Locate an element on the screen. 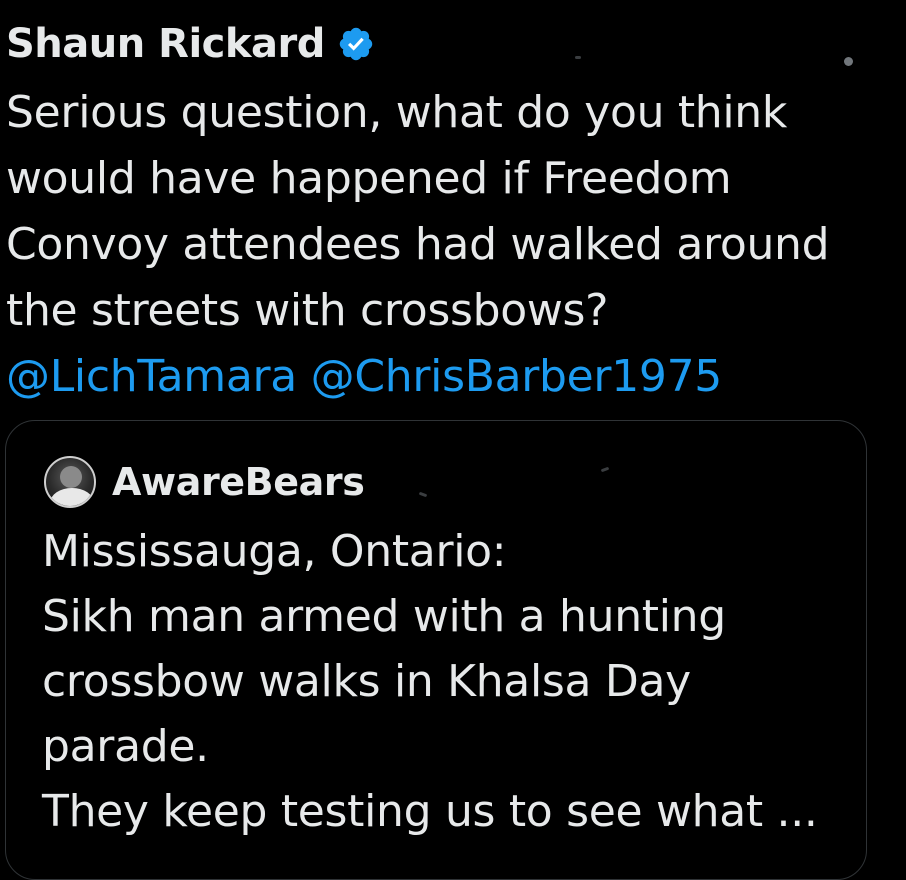 The width and height of the screenshot is (906, 880). quoted-author-avatar is located at coordinates (70, 482).